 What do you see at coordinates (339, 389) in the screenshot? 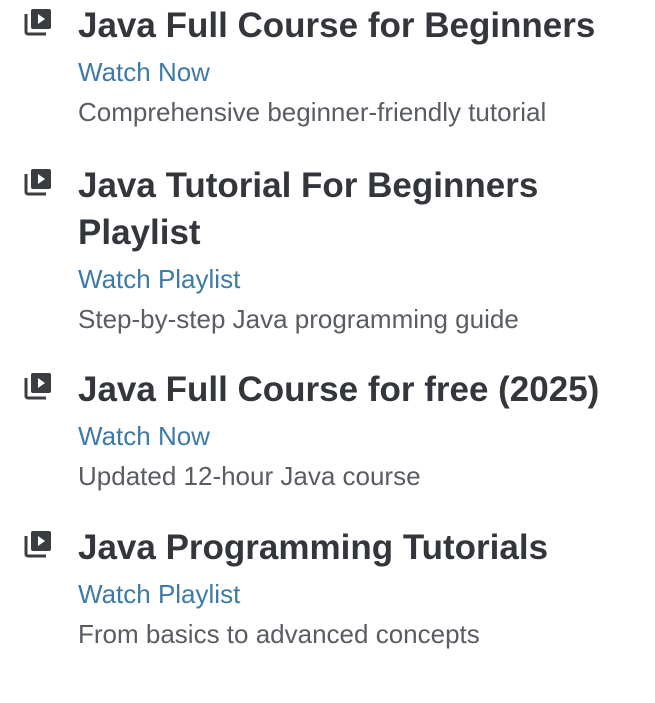
I see `resource-title: Java Full Course for free (2025)` at bounding box center [339, 389].